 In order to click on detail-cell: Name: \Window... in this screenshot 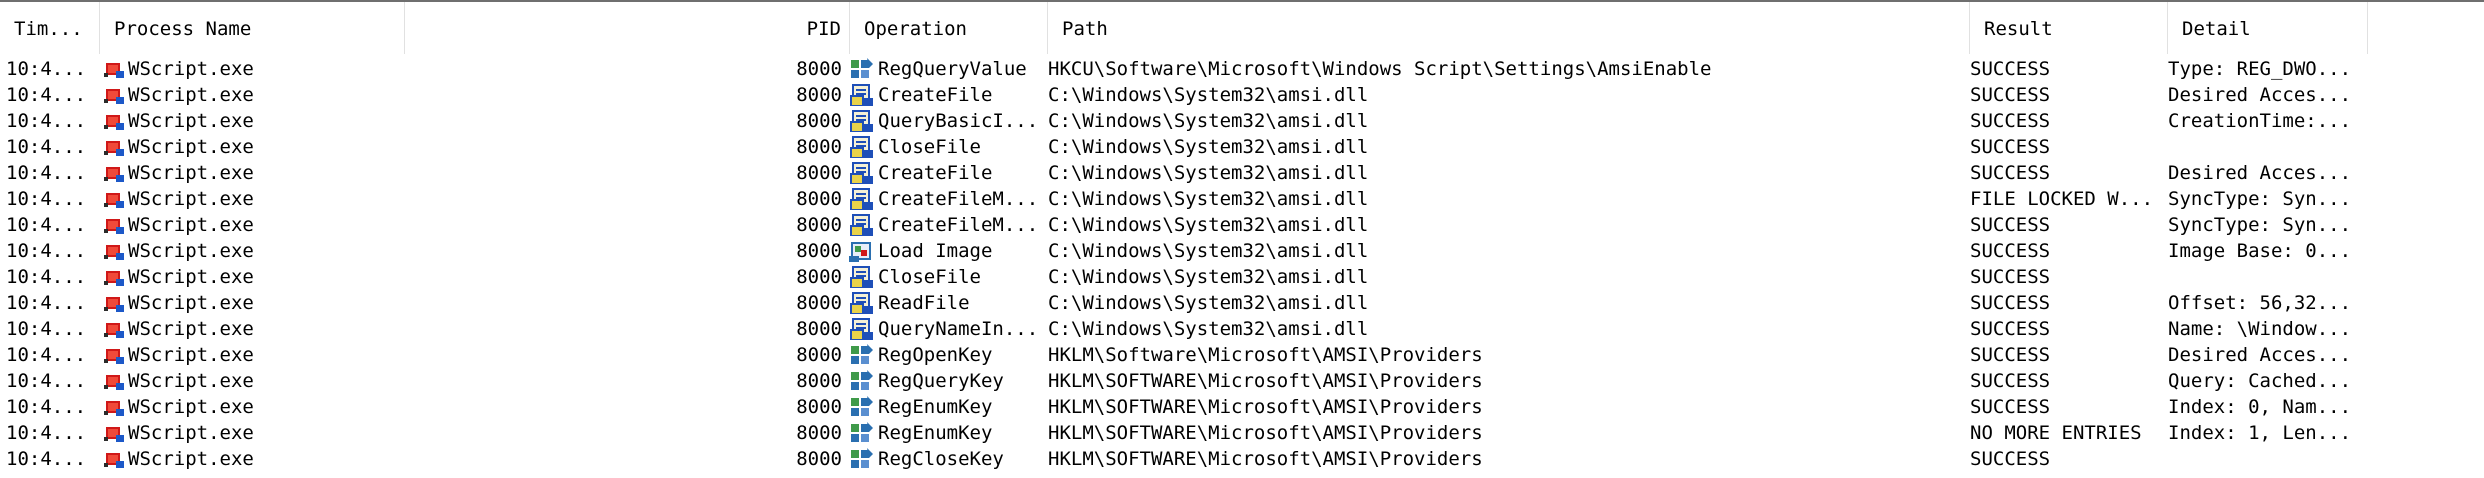, I will do `click(2260, 329)`.